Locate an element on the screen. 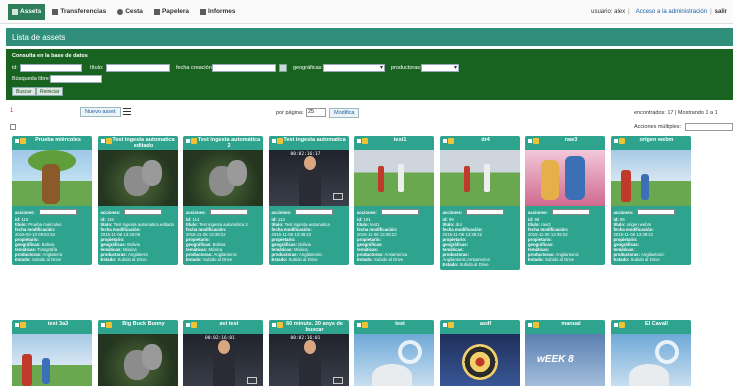 The image size is (733, 386). select-all-checkbox is located at coordinates (13, 127).